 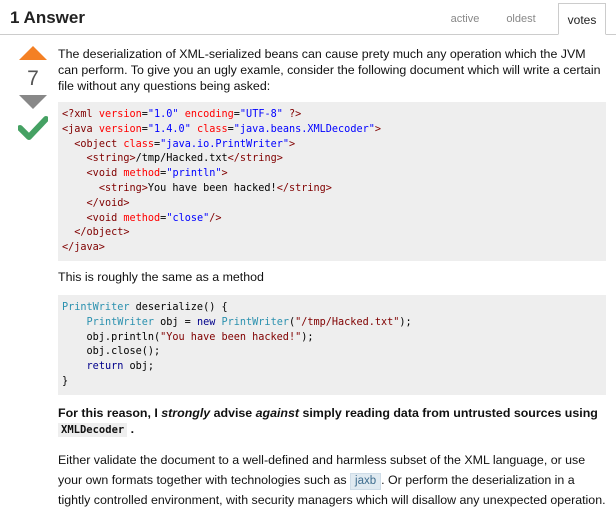 I want to click on code-line: PrintWriter deserialize() {, so click(x=332, y=308).